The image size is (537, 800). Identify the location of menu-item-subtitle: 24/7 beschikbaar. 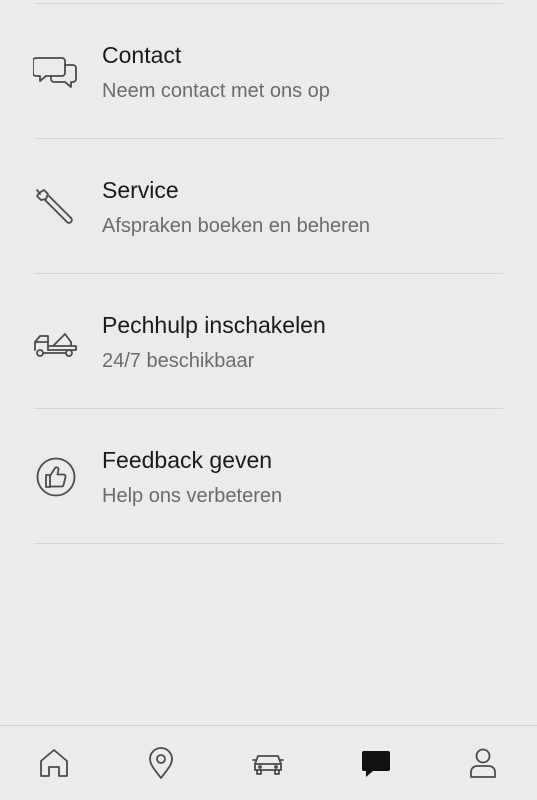
(178, 361).